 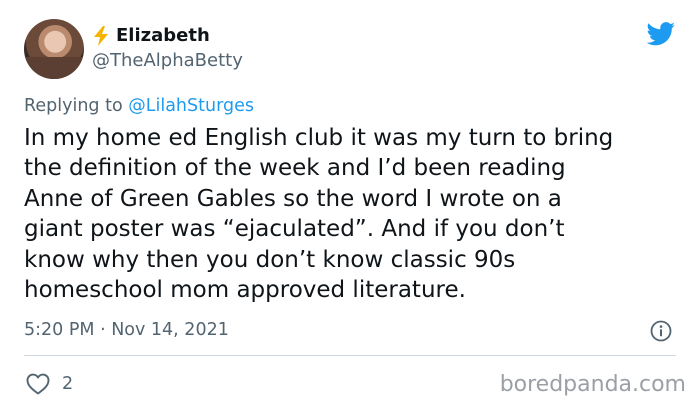 What do you see at coordinates (592, 384) in the screenshot?
I see `watermark: boredpanda.com` at bounding box center [592, 384].